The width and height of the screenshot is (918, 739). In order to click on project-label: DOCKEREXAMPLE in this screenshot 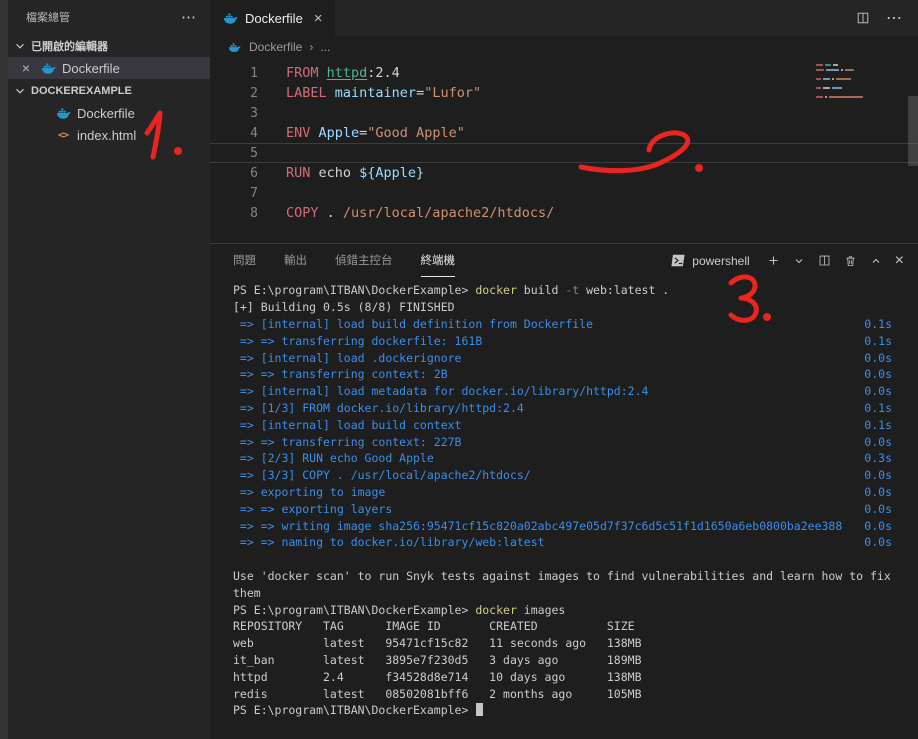, I will do `click(81, 90)`.